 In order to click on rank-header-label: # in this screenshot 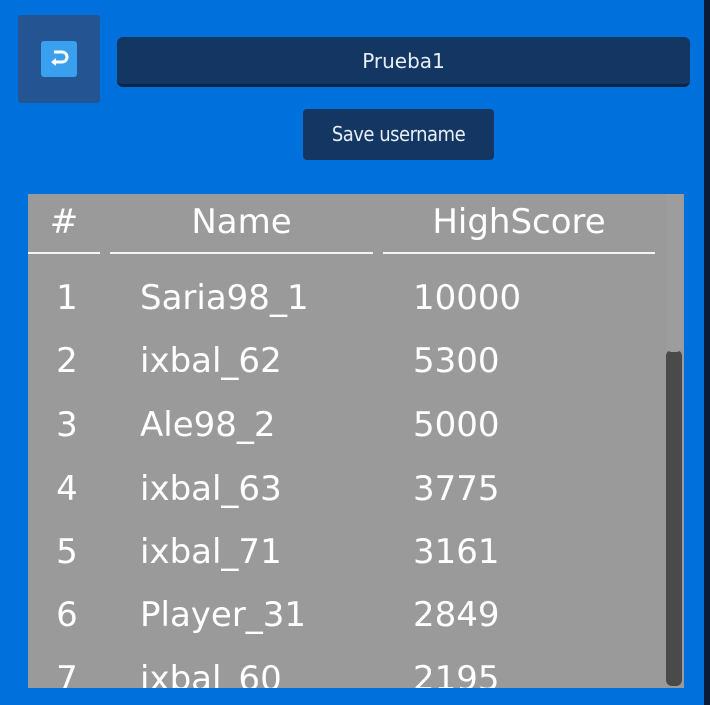, I will do `click(64, 222)`.